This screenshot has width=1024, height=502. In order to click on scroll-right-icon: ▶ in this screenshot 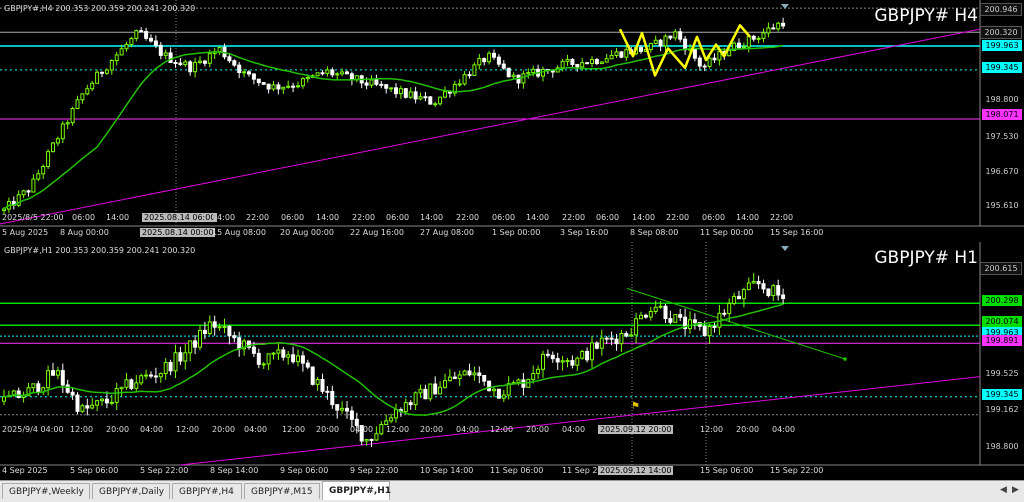, I will do `click(1015, 490)`.